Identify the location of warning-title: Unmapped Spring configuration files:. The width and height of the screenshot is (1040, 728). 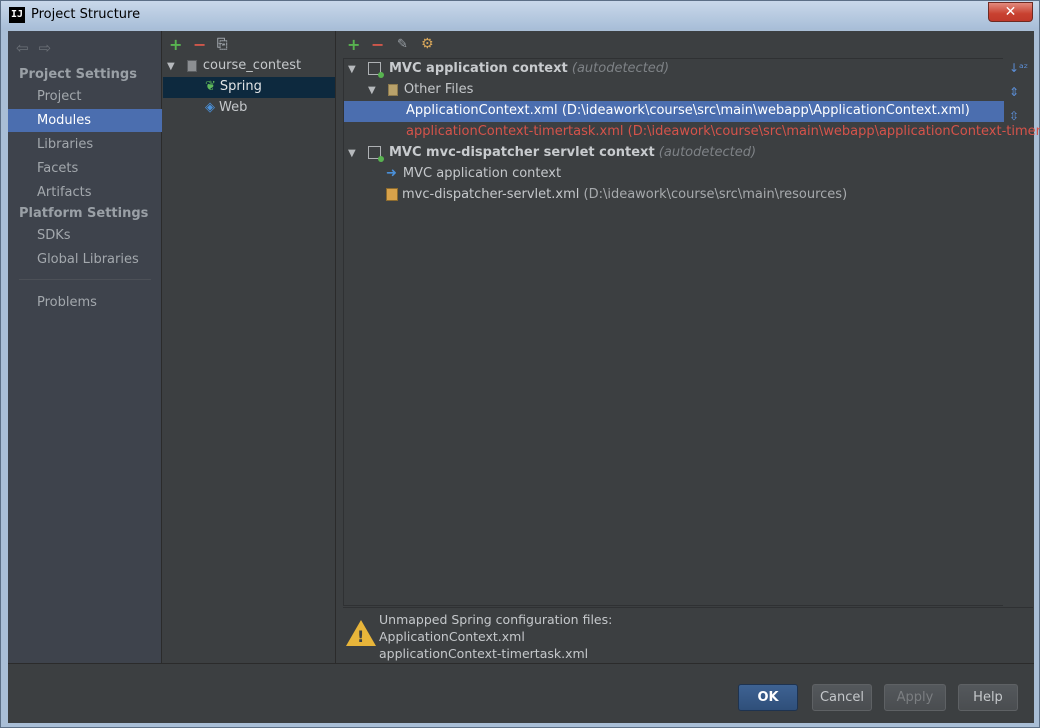
(496, 619).